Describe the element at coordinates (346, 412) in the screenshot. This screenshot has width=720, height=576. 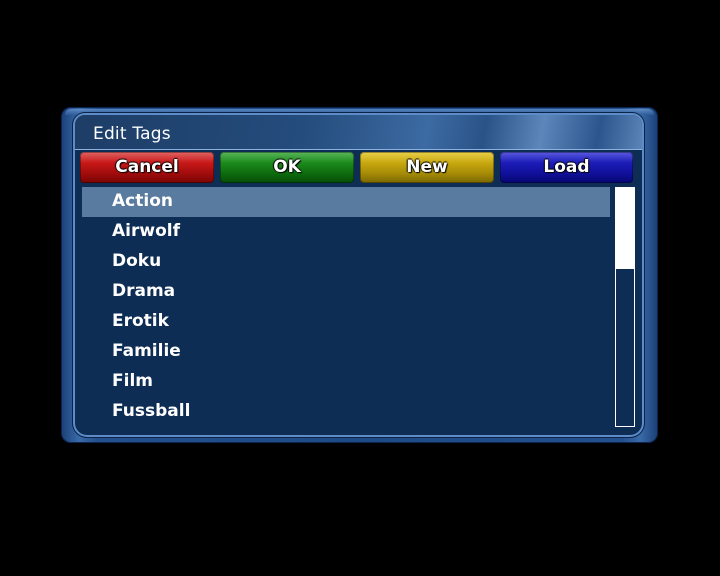
I see `tag-row-fussball: Fussball` at that location.